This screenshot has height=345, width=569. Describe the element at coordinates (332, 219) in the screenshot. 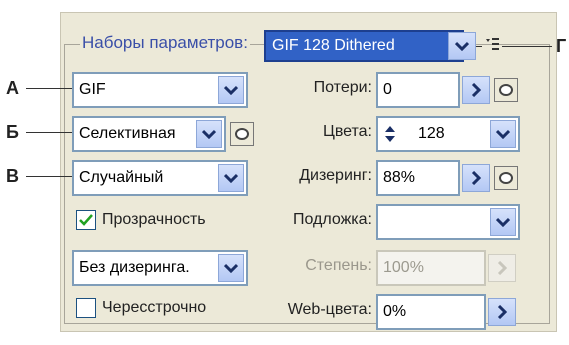

I see `matte-label: Подложка:` at that location.